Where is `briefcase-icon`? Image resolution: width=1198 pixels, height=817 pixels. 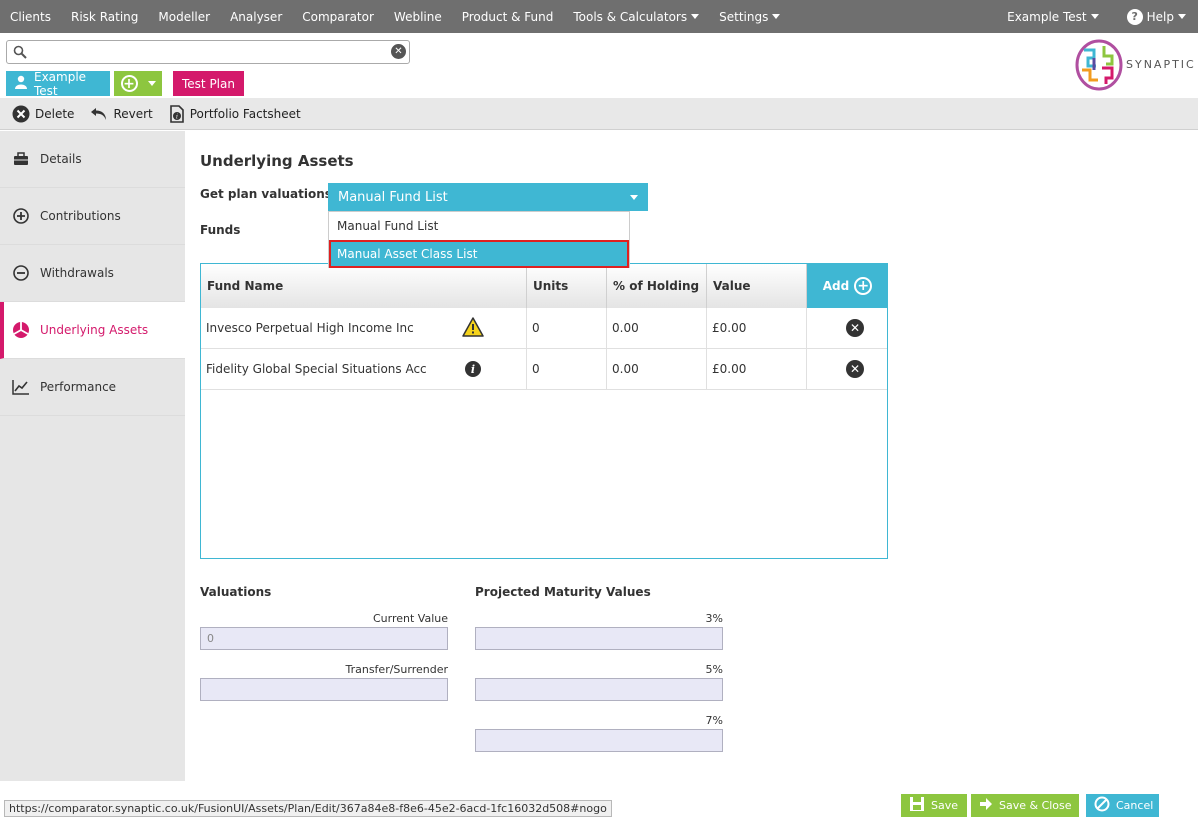
briefcase-icon is located at coordinates (21, 159).